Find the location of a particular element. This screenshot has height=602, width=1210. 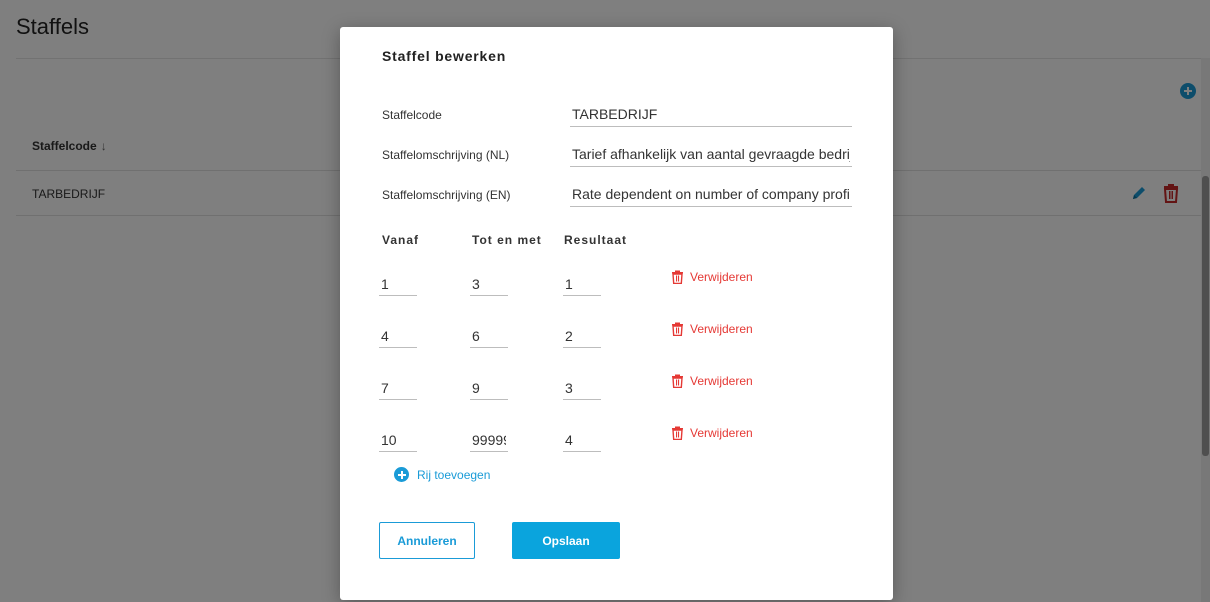

row-1-from-input is located at coordinates (398, 284).